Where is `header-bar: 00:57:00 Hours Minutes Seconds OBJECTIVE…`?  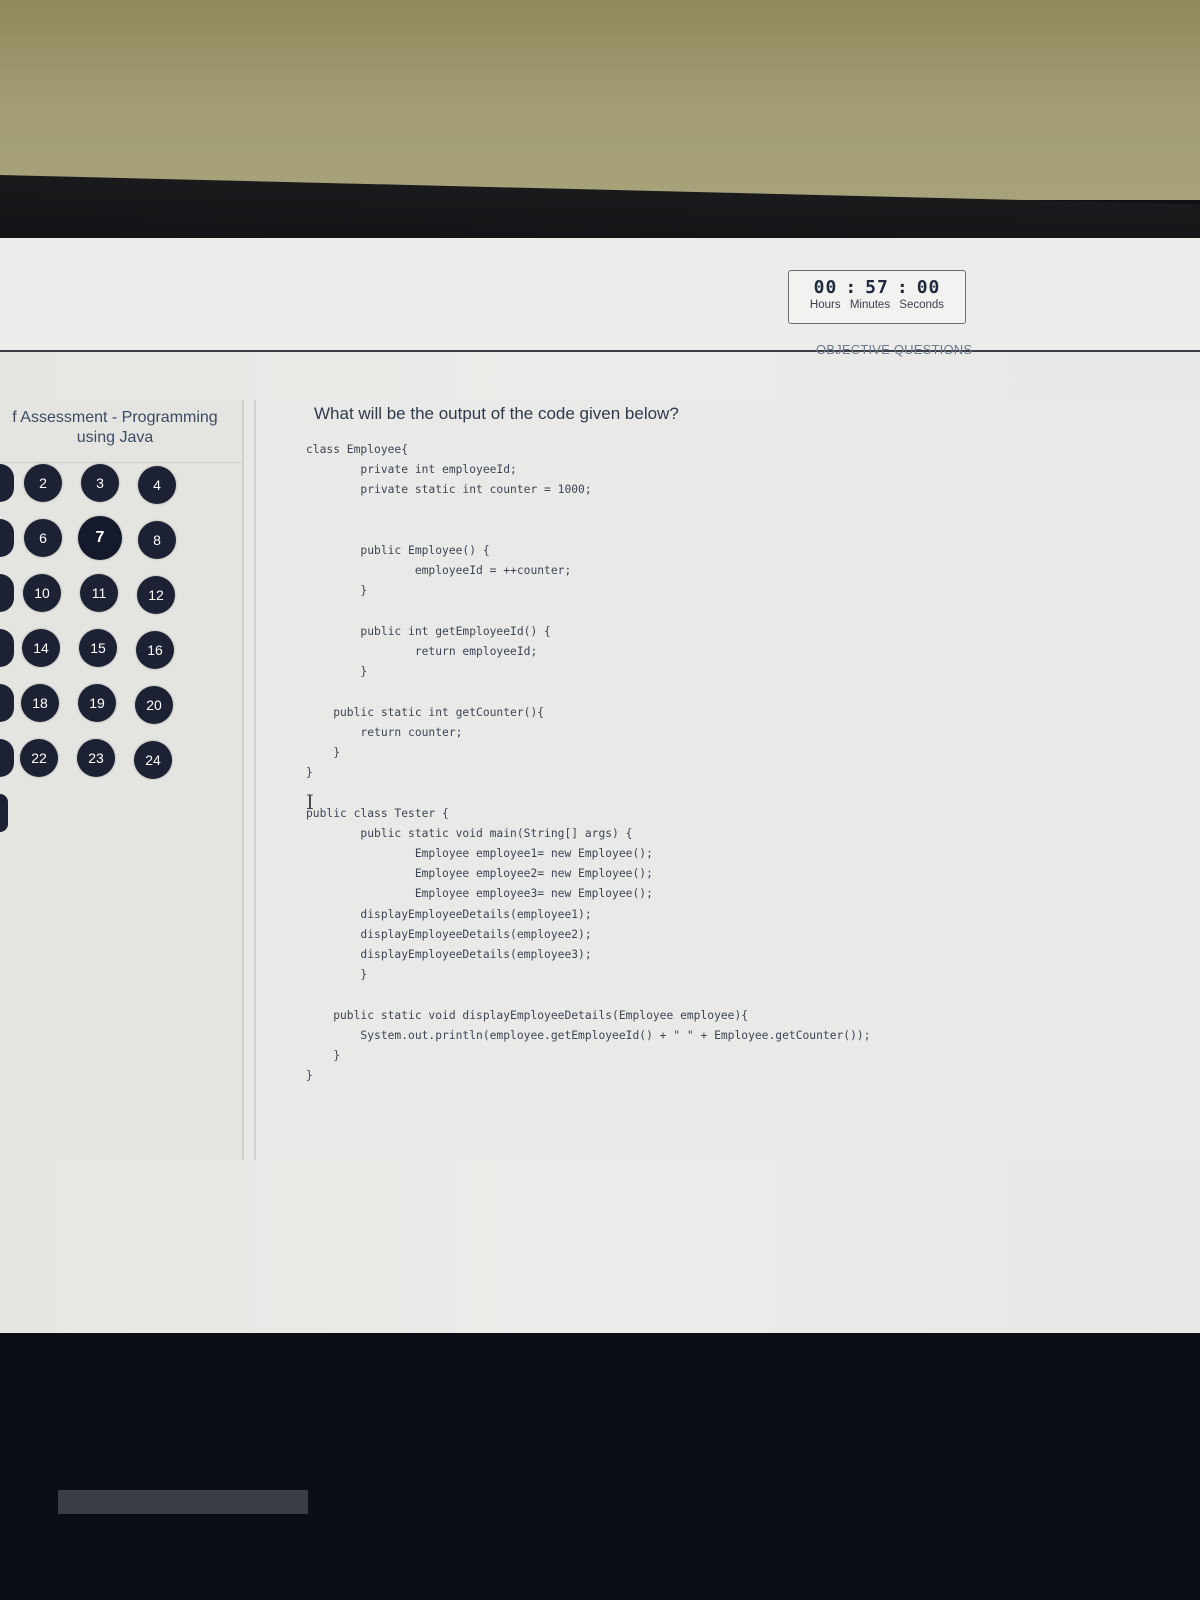 header-bar: 00:57:00 Hours Minutes Seconds OBJECTIVE… is located at coordinates (600, 297).